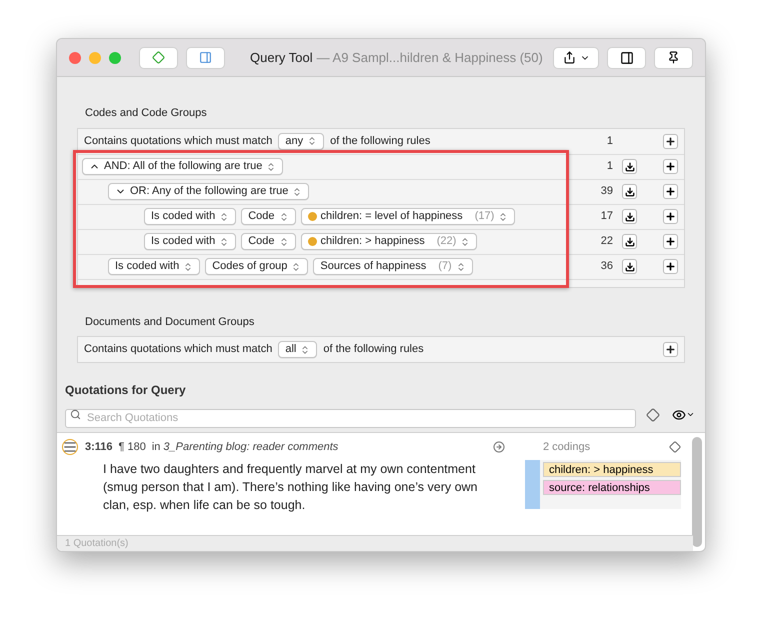 This screenshot has width=761, height=620. I want to click on condition-popup: Sources of happiness (7), so click(393, 266).